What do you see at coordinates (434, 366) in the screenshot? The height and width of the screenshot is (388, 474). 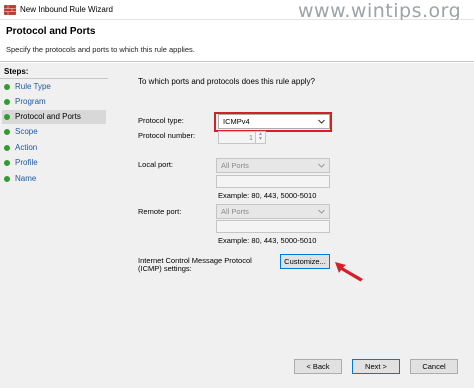 I see `cancel-button: Cancel` at bounding box center [434, 366].